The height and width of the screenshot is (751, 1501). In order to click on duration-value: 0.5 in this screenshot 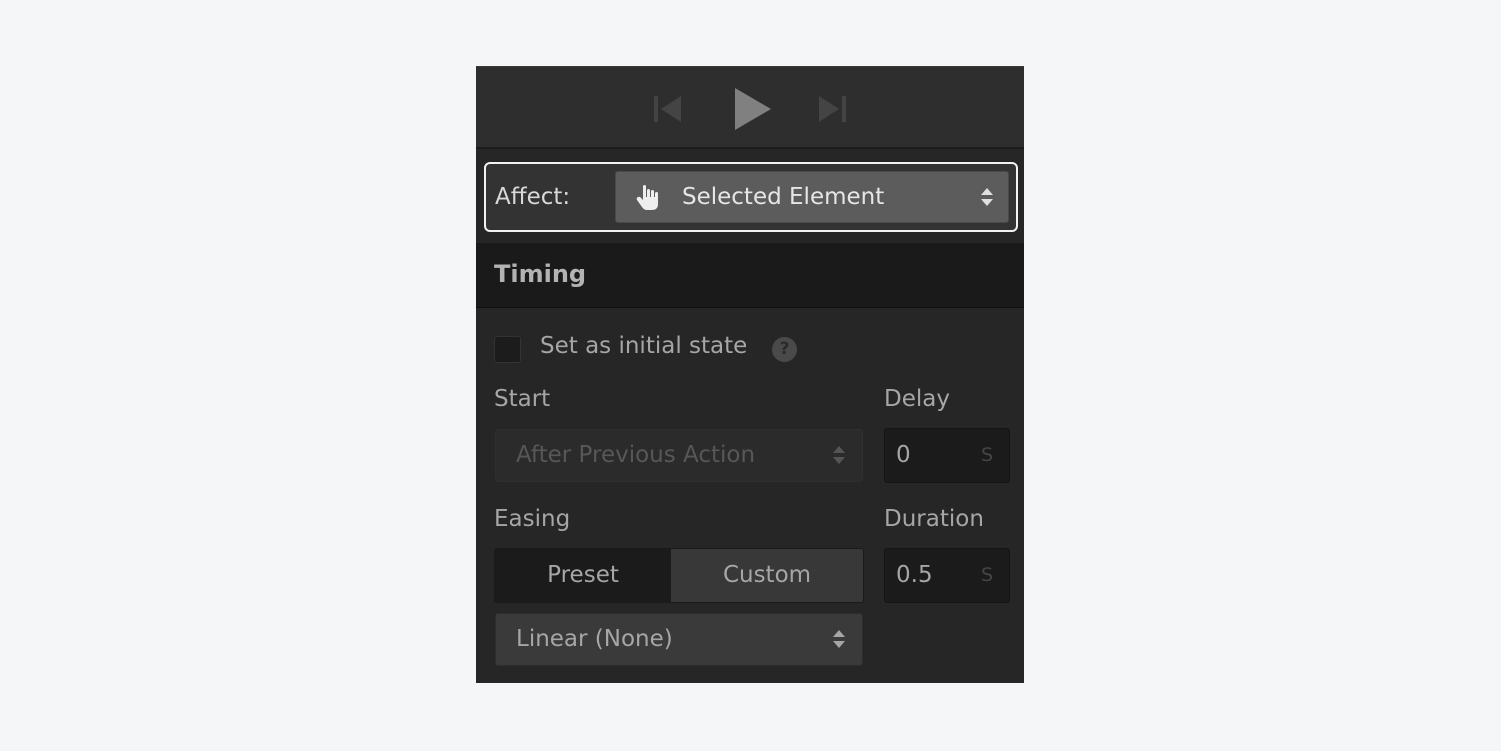, I will do `click(914, 575)`.